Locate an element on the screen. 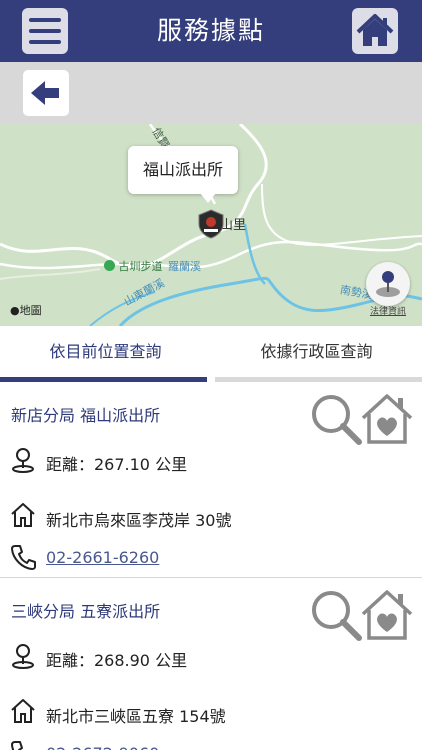 This screenshot has height=750, width=422. back-button is located at coordinates (46, 93).